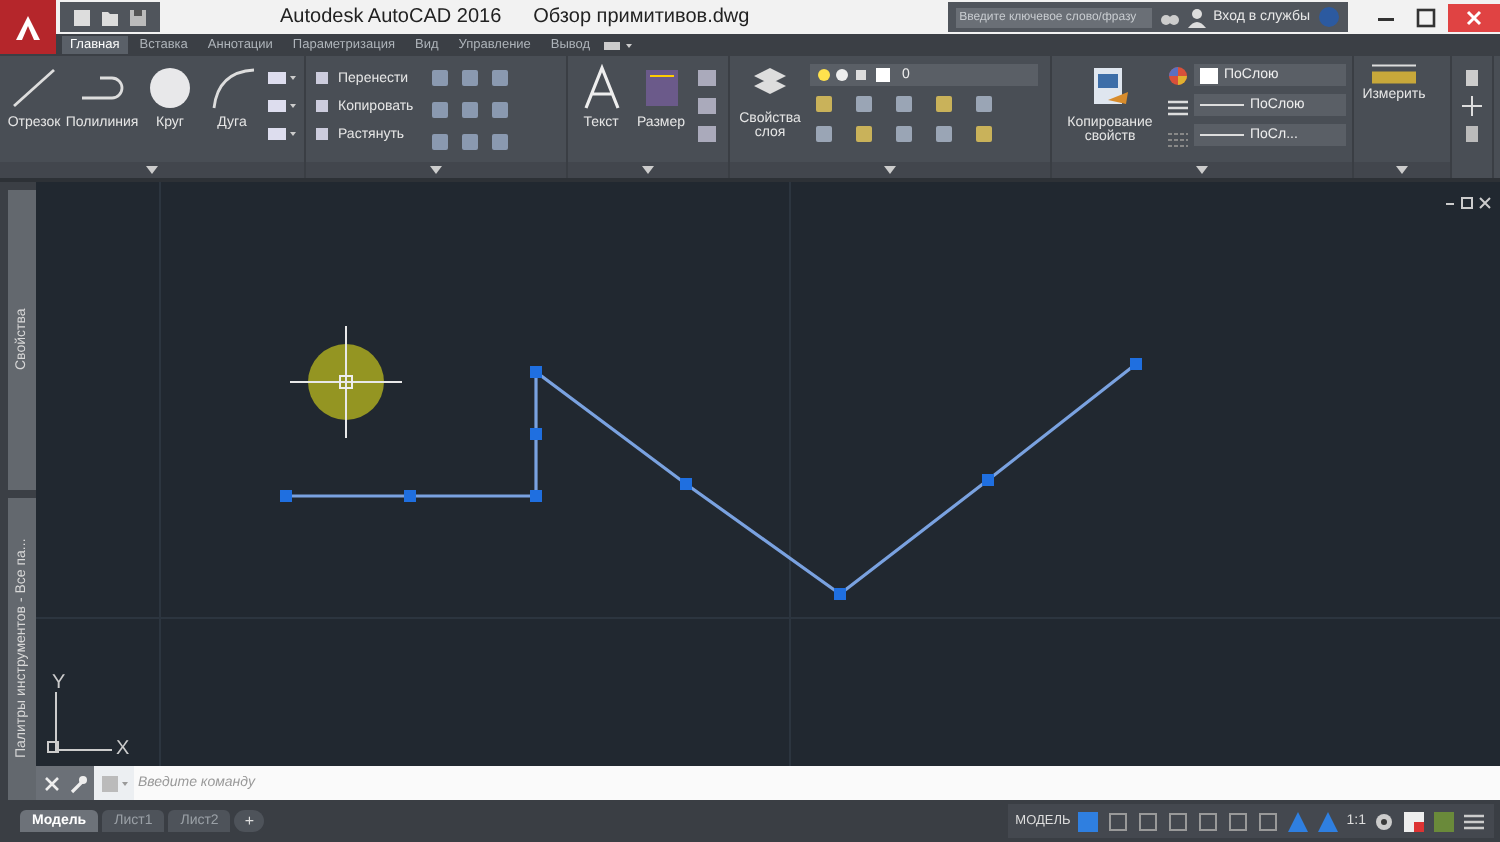 The image size is (1500, 842). What do you see at coordinates (123, 749) in the screenshot?
I see `x-axis-label: X` at bounding box center [123, 749].